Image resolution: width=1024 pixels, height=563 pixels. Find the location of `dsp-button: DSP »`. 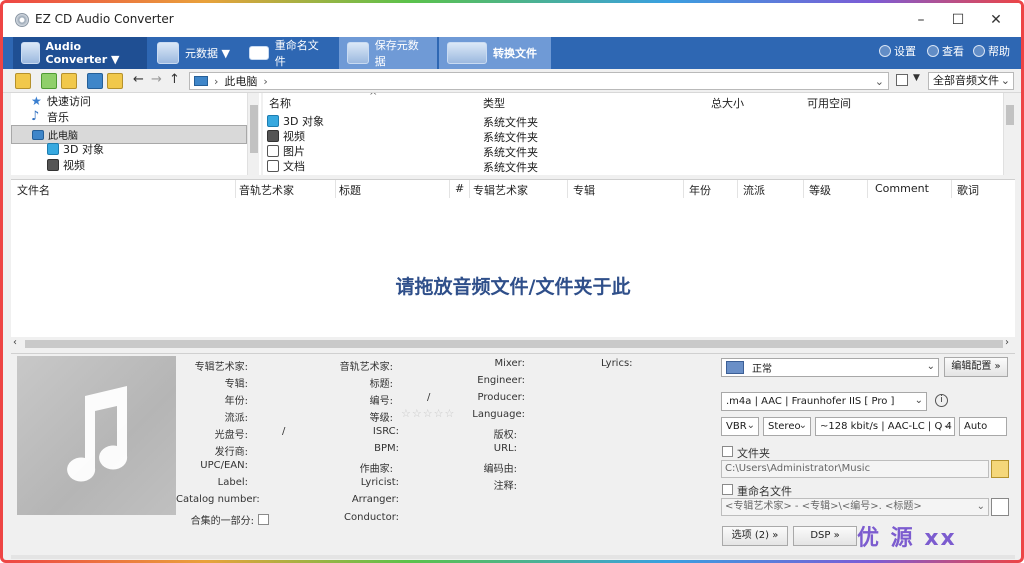

dsp-button: DSP » is located at coordinates (825, 536).